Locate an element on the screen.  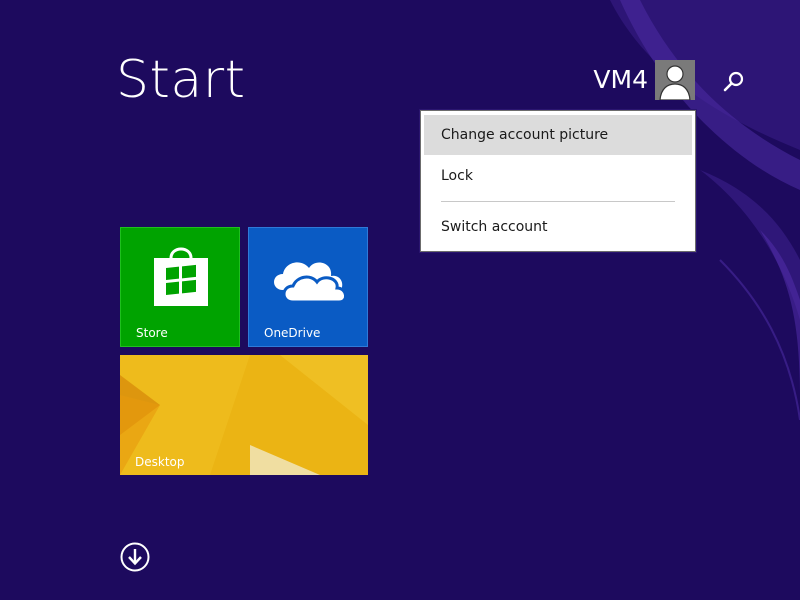
all-apps-button is located at coordinates (135, 557).